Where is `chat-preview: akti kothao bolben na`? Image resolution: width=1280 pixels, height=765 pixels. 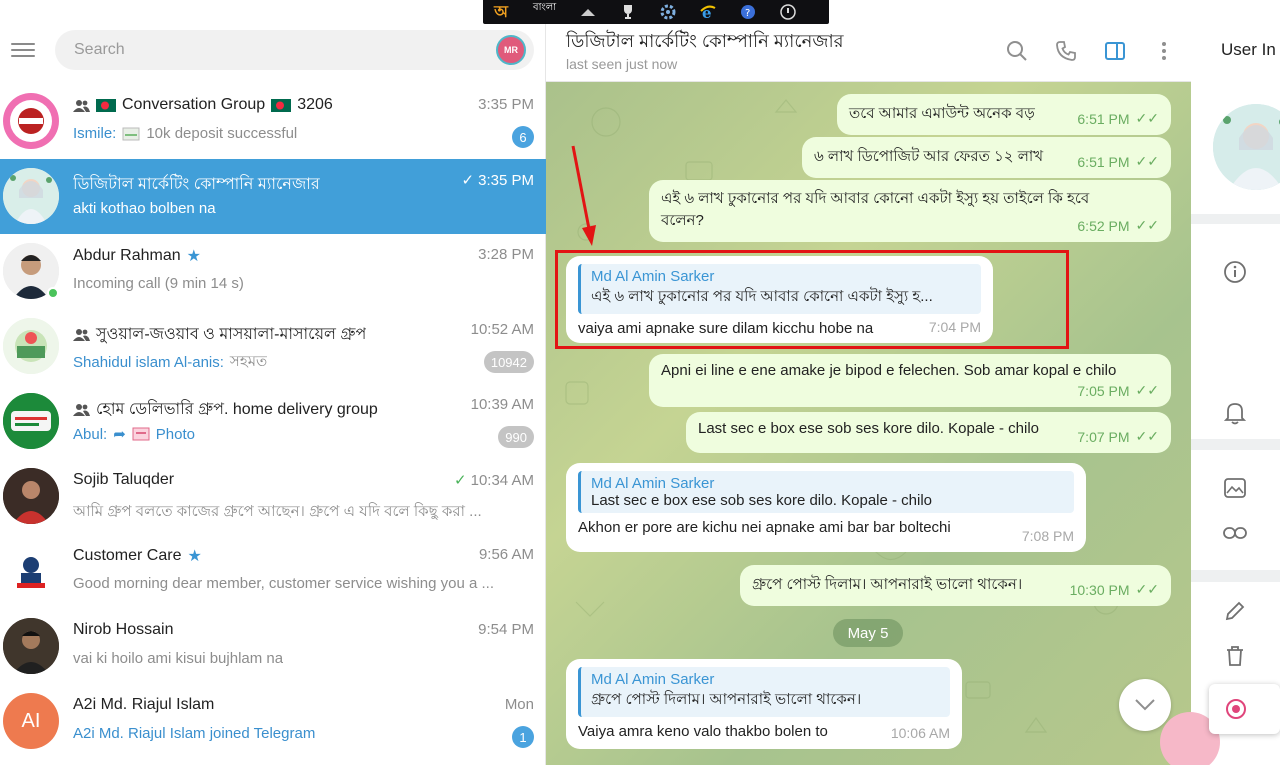
chat-preview: akti kothao bolben na is located at coordinates (144, 208).